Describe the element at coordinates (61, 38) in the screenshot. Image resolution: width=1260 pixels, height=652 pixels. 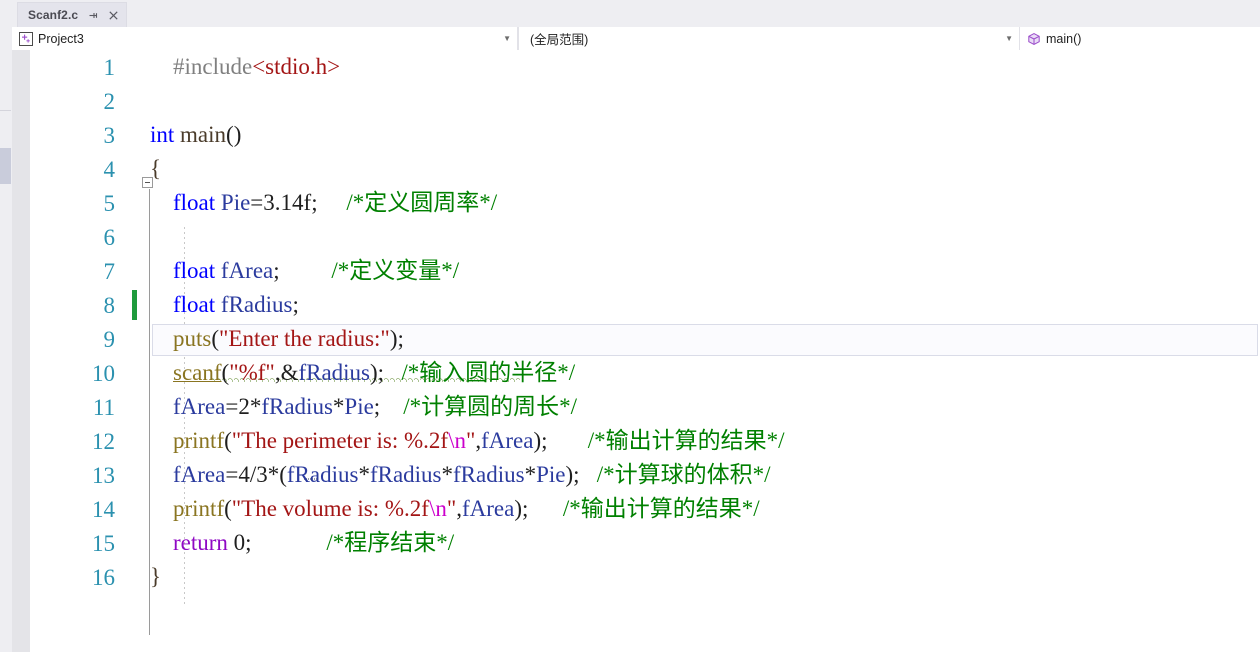
I see `navbar-project-label: Project3` at that location.